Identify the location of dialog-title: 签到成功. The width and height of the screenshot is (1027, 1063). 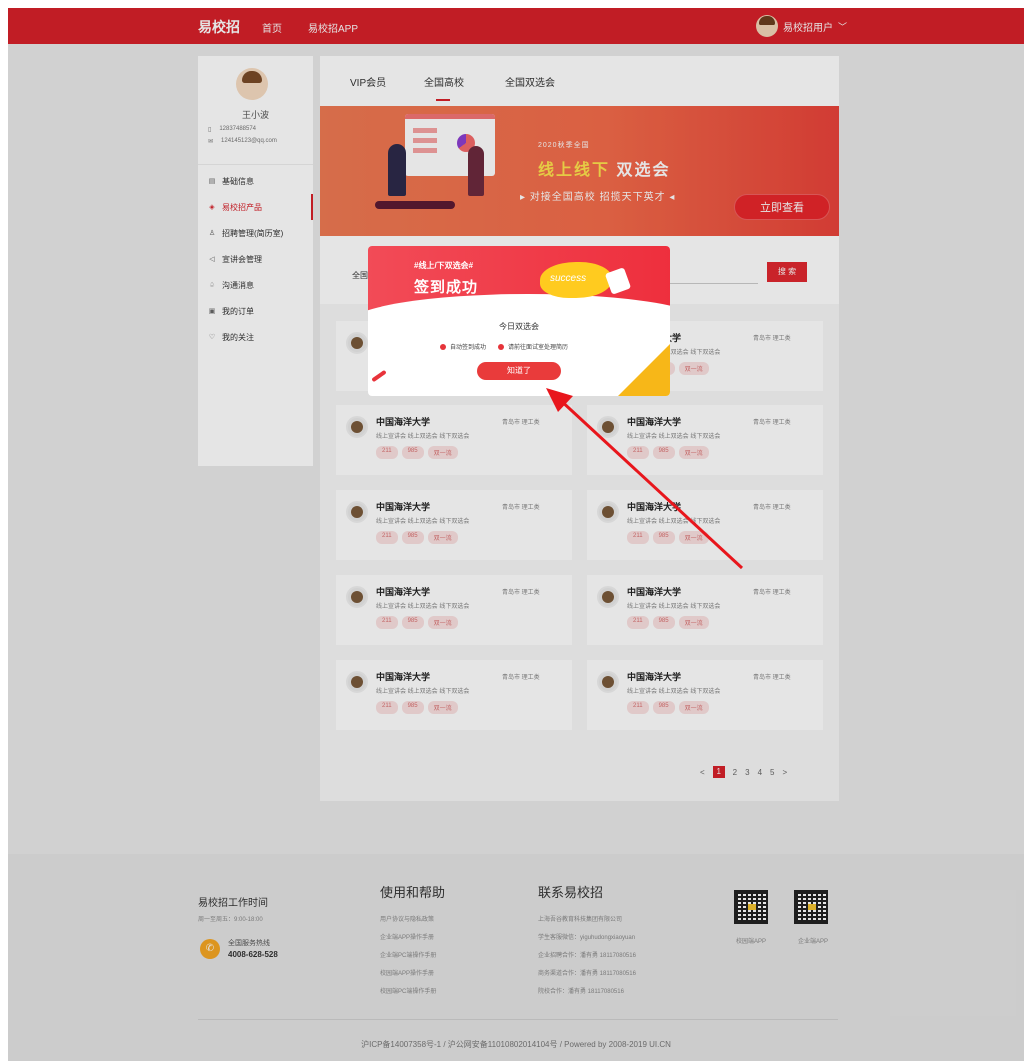
(446, 287).